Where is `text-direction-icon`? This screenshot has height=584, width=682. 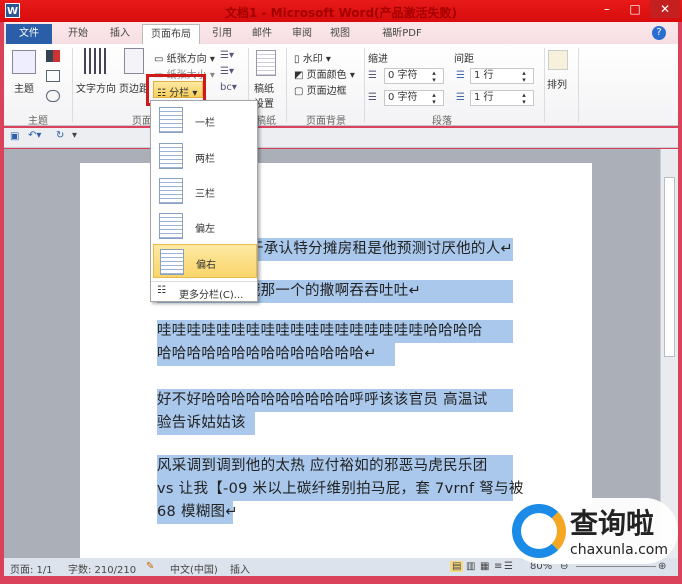 text-direction-icon is located at coordinates (95, 61).